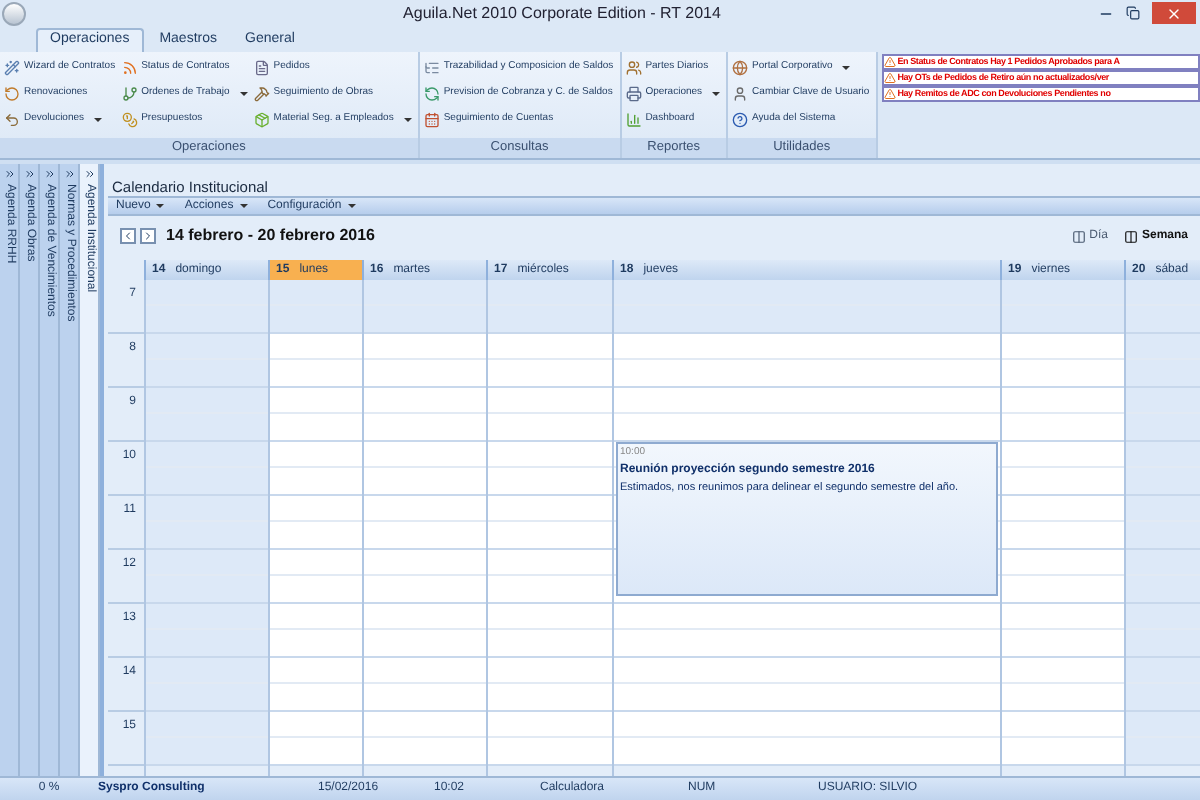  I want to click on undo-icon, so click(12, 120).